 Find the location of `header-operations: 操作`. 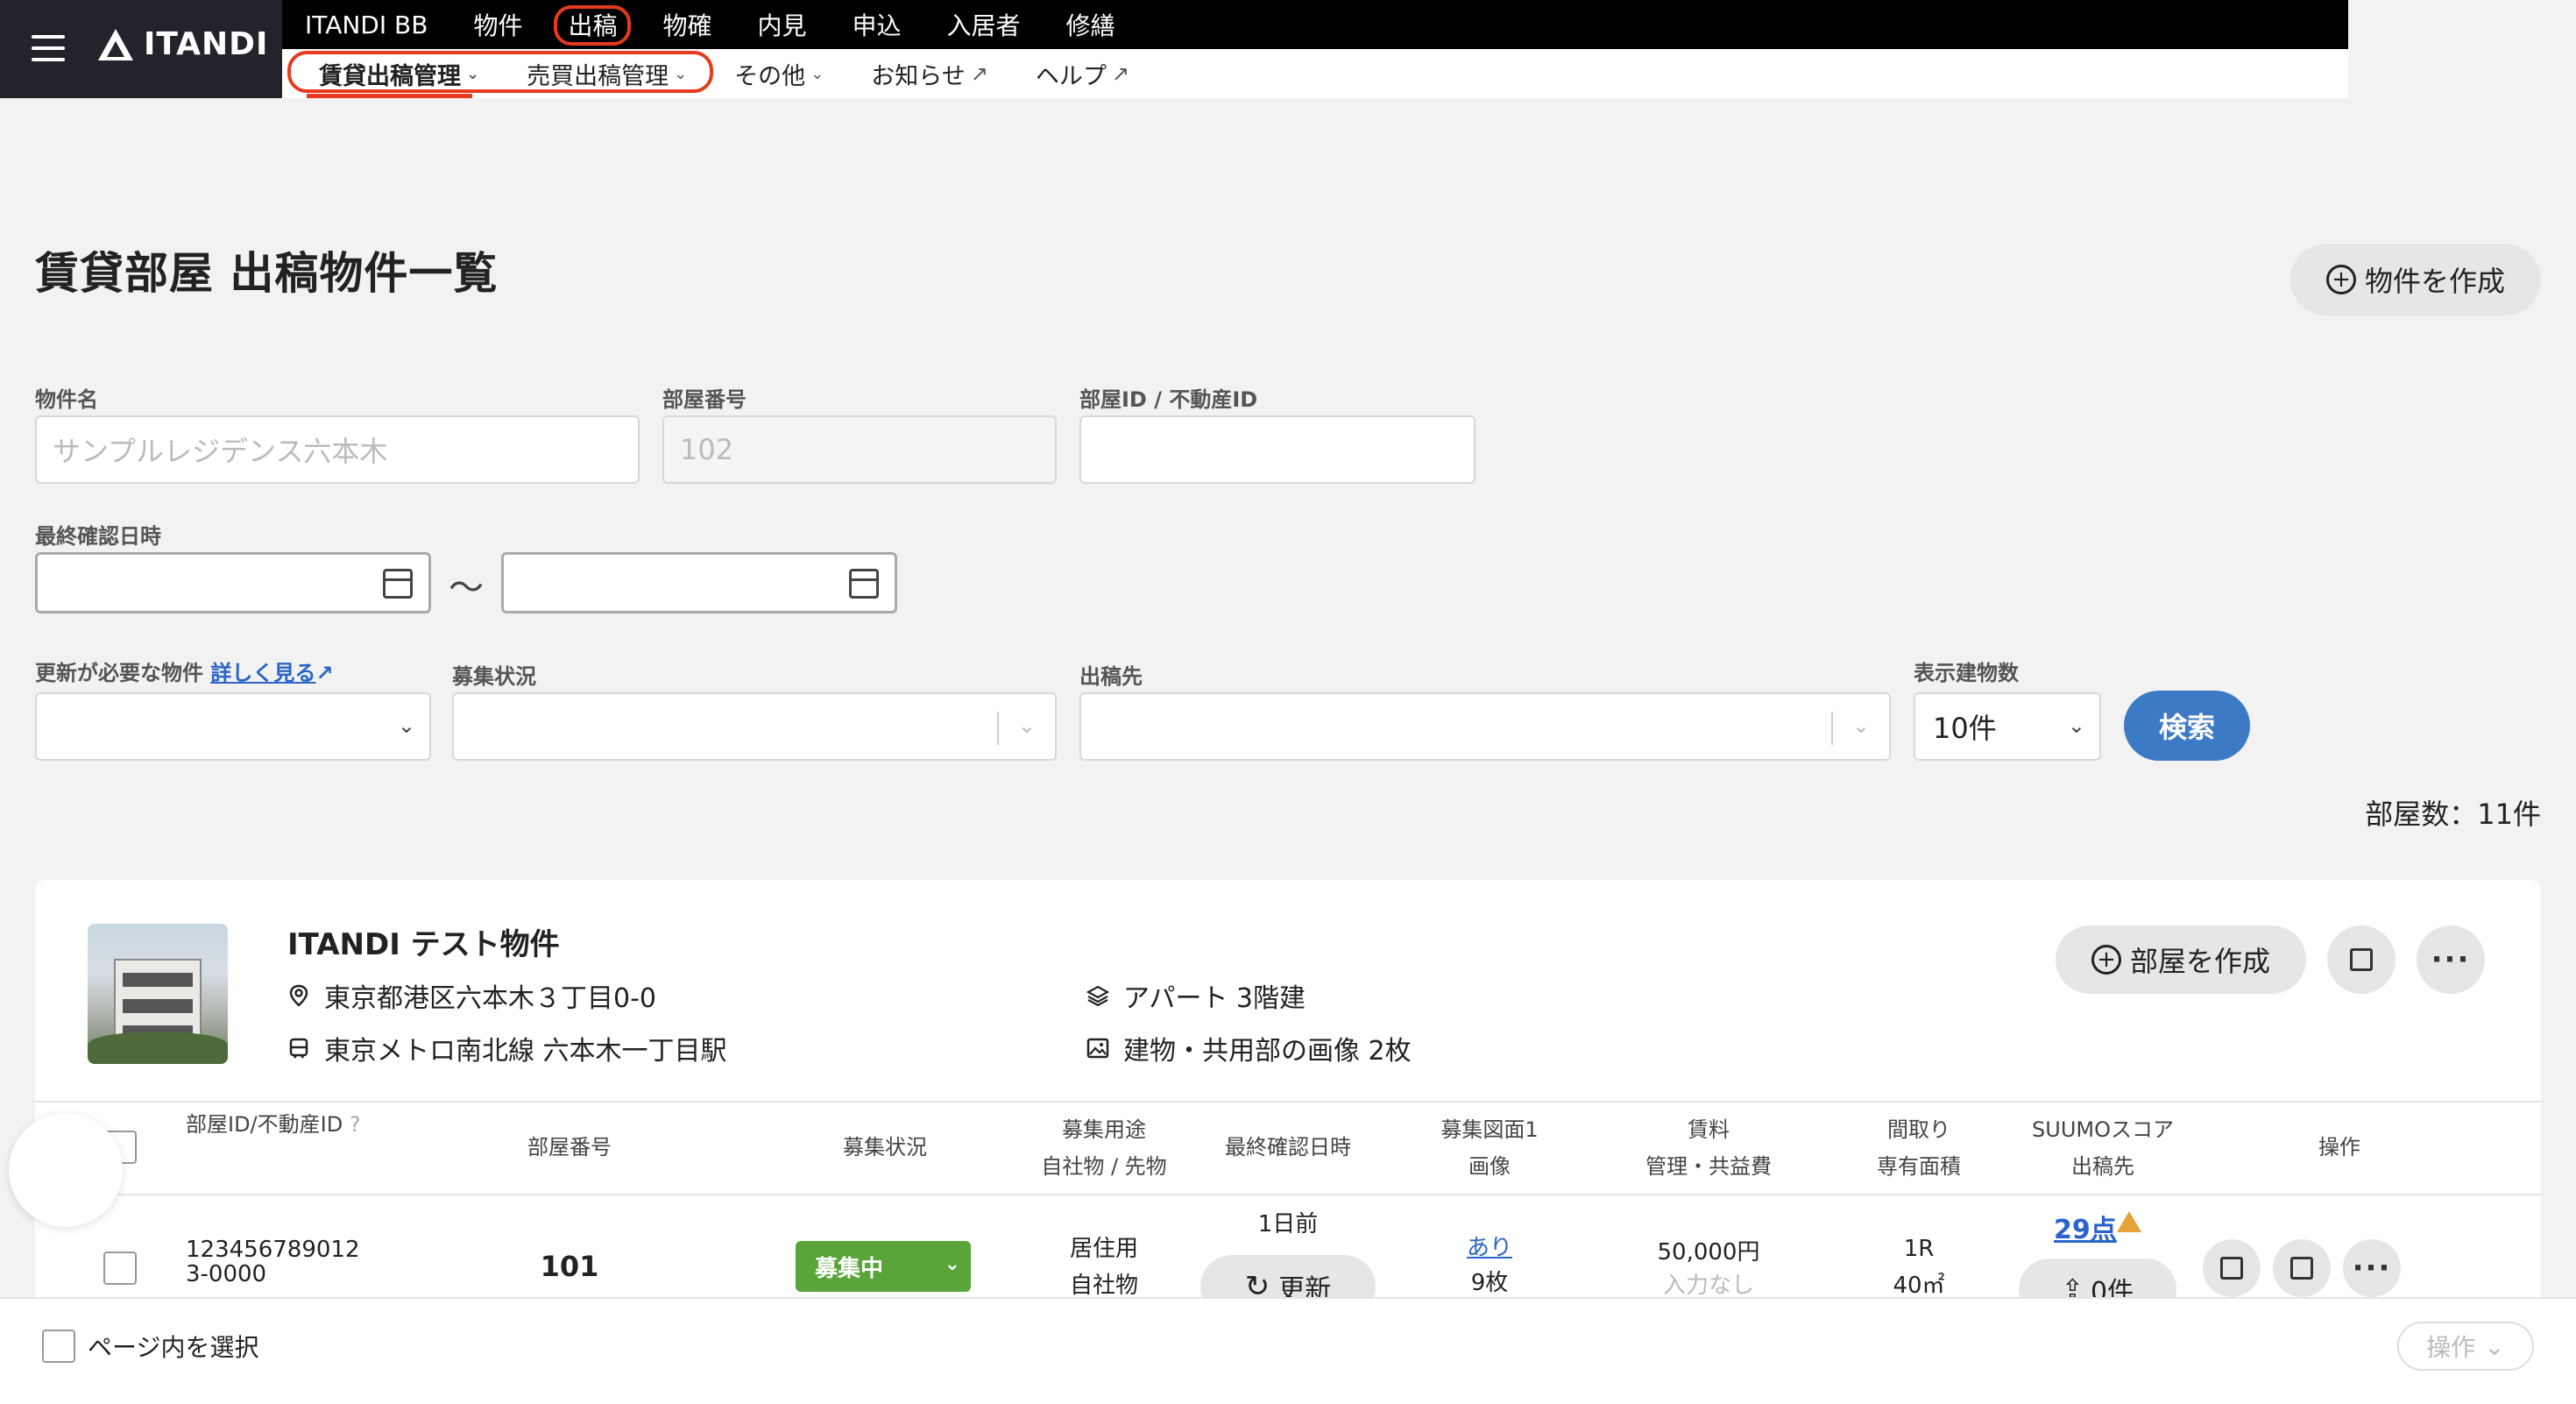

header-operations: 操作 is located at coordinates (2339, 1147).